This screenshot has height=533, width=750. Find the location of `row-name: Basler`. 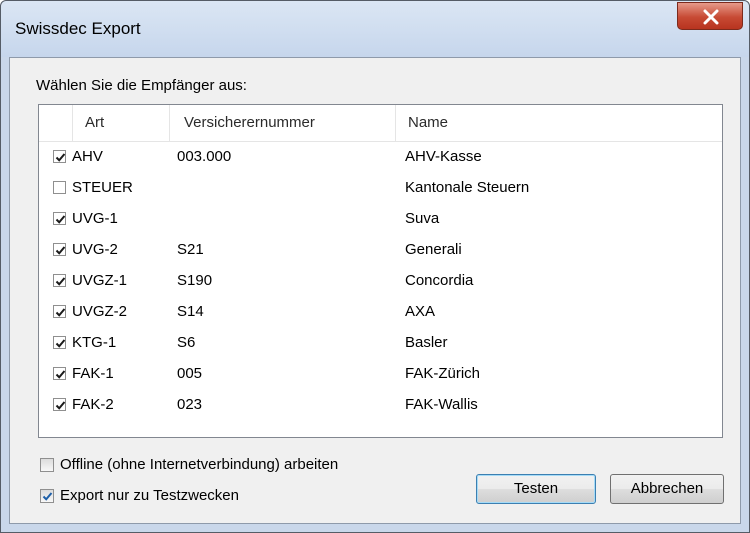

row-name: Basler is located at coordinates (426, 342).